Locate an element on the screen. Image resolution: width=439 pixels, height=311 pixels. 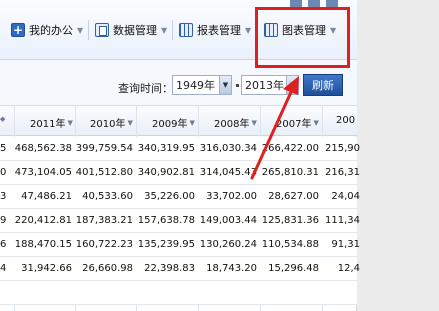
table-cell: 220,412.81 is located at coordinates (43, 220).